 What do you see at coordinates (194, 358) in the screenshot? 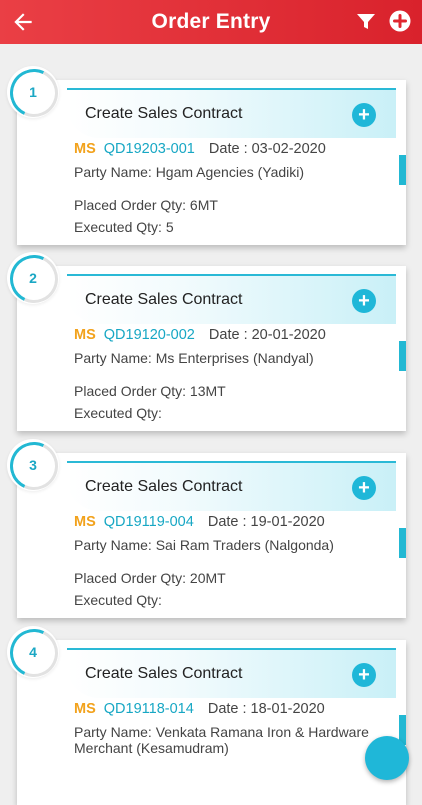
I see `party-name: Party Name: Ms Enterprises (Nandyal)` at bounding box center [194, 358].